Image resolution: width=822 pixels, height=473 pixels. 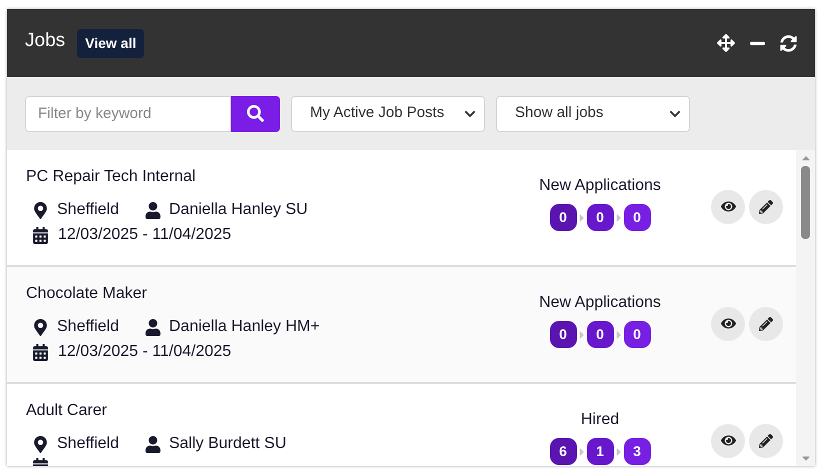 I want to click on panel-title: Jobs, so click(x=45, y=40).